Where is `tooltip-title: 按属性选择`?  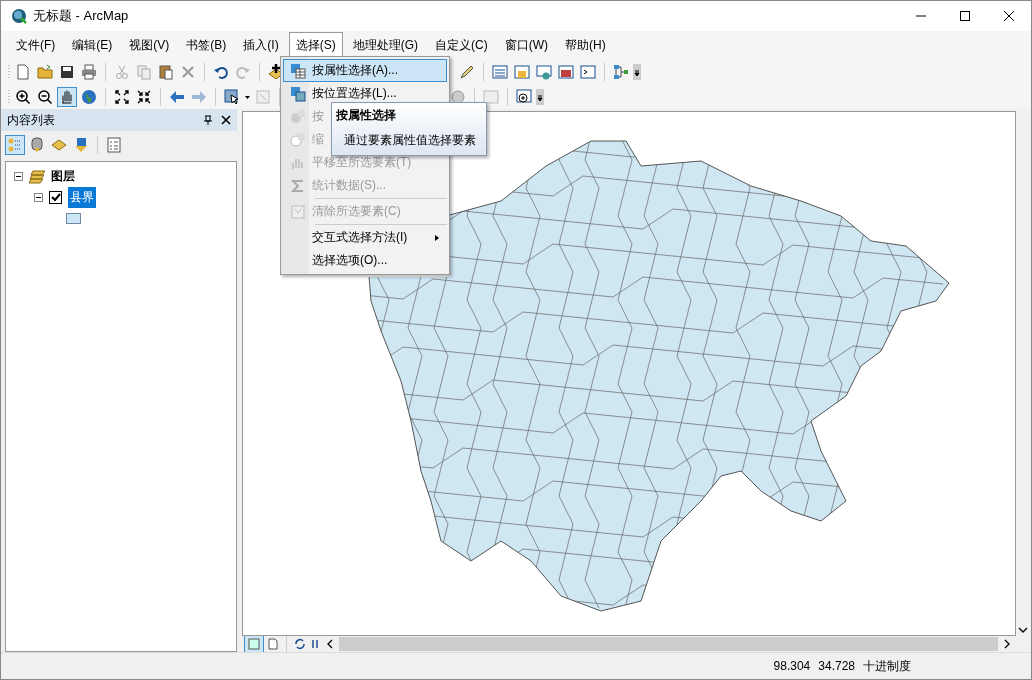 tooltip-title: 按属性选择 is located at coordinates (366, 115).